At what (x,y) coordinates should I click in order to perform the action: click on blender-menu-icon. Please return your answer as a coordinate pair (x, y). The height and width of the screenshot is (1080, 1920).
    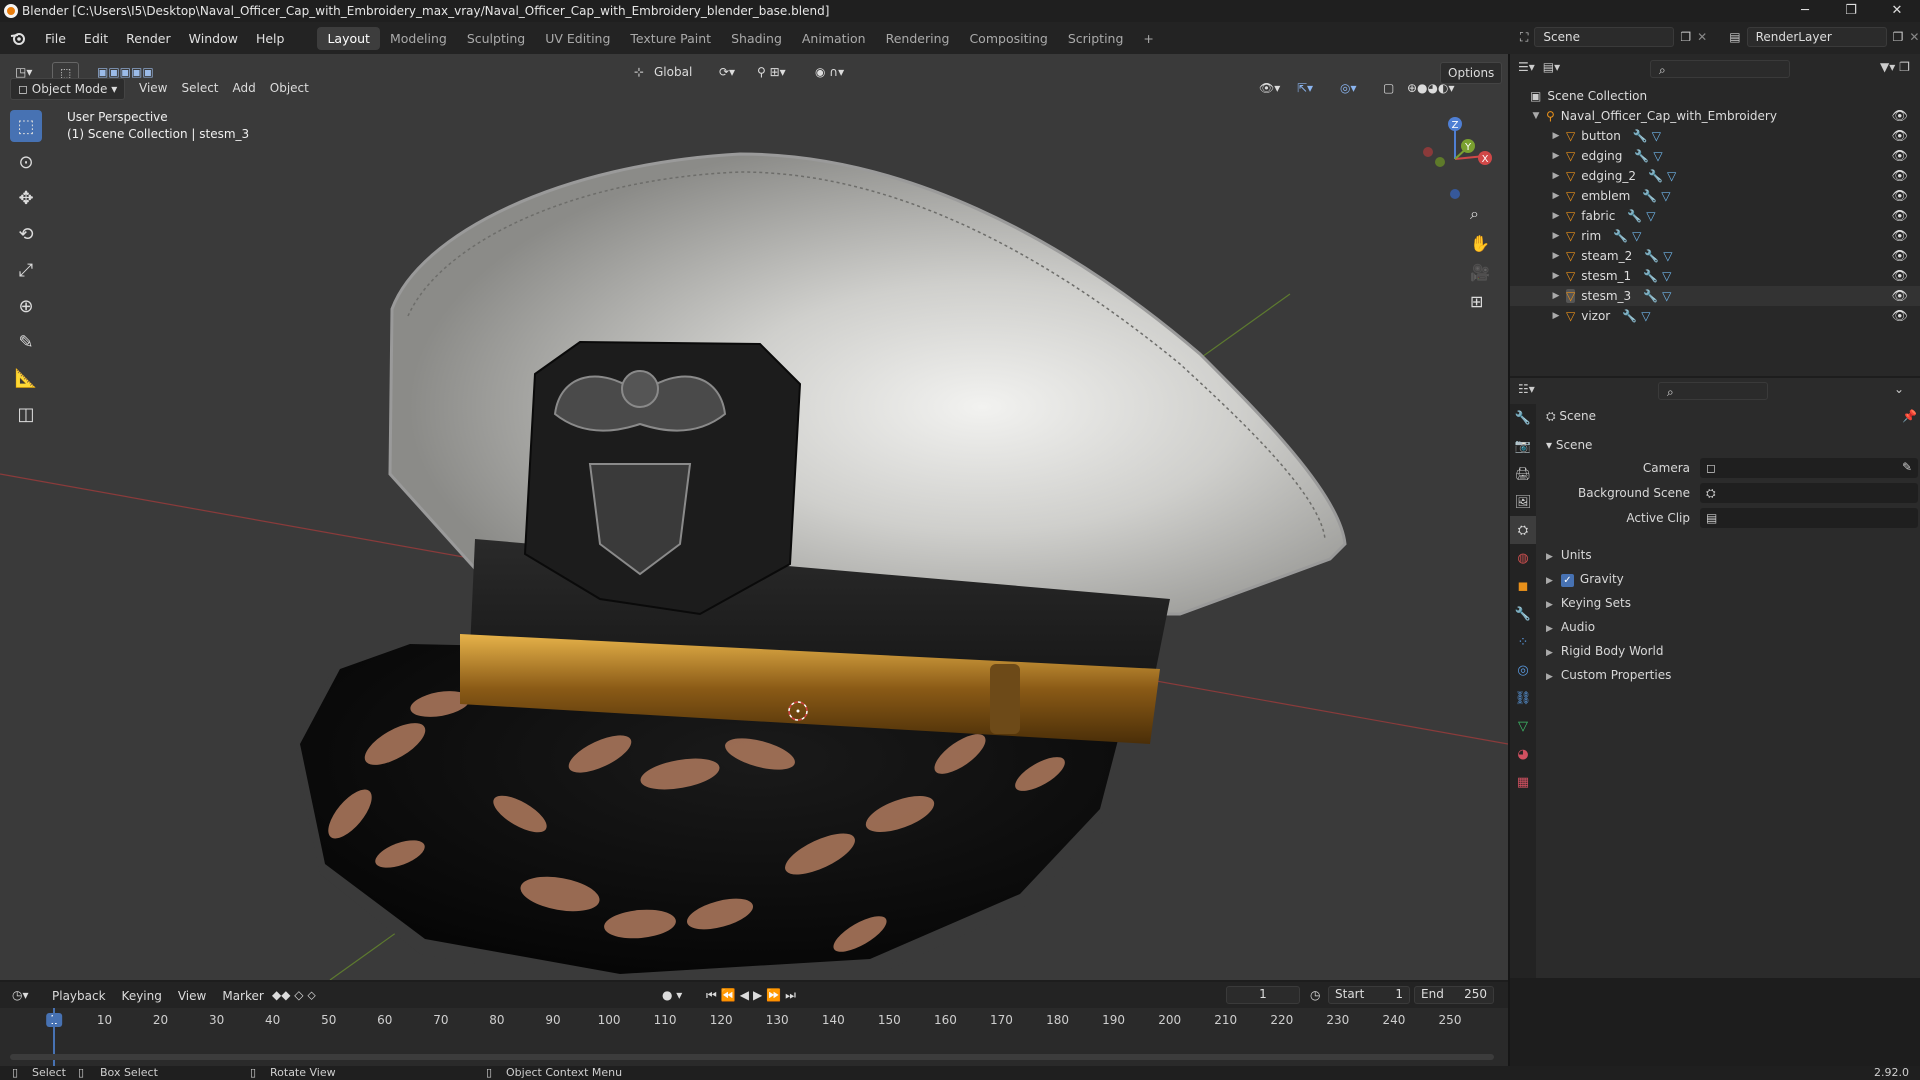
    Looking at the image, I should click on (18, 38).